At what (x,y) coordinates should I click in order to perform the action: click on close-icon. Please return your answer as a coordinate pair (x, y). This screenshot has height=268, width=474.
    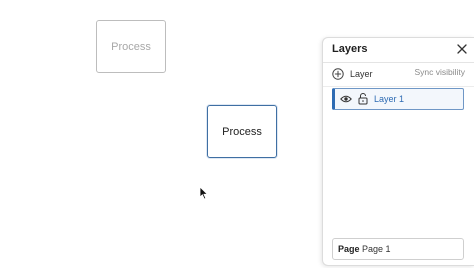
    Looking at the image, I should click on (462, 49).